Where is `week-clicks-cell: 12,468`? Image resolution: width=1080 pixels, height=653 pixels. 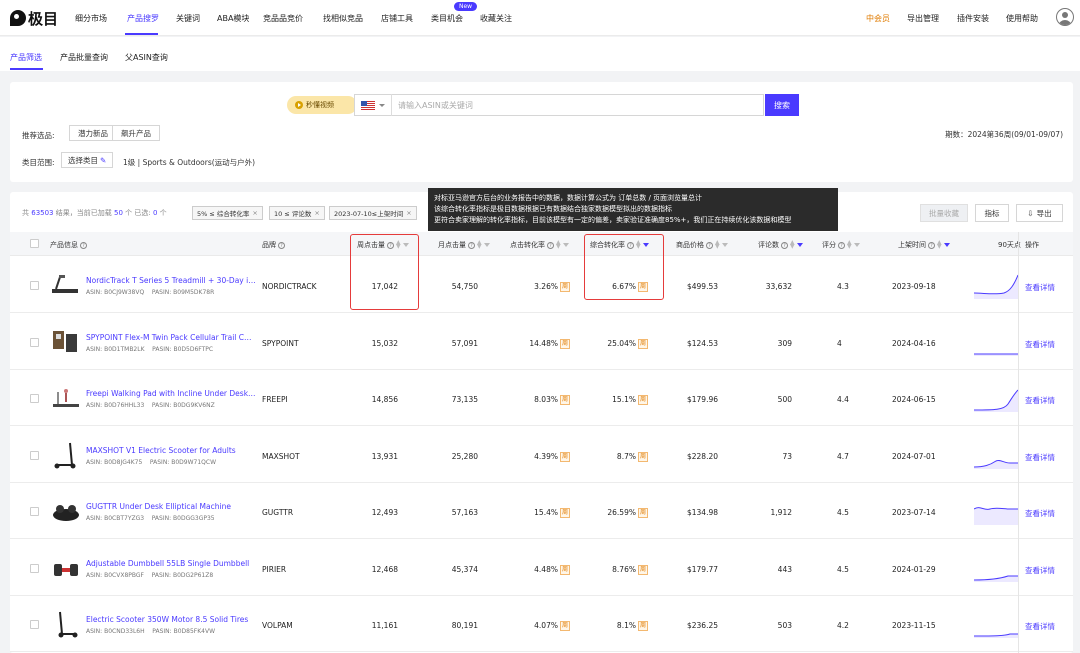 week-clicks-cell: 12,468 is located at coordinates (384, 569).